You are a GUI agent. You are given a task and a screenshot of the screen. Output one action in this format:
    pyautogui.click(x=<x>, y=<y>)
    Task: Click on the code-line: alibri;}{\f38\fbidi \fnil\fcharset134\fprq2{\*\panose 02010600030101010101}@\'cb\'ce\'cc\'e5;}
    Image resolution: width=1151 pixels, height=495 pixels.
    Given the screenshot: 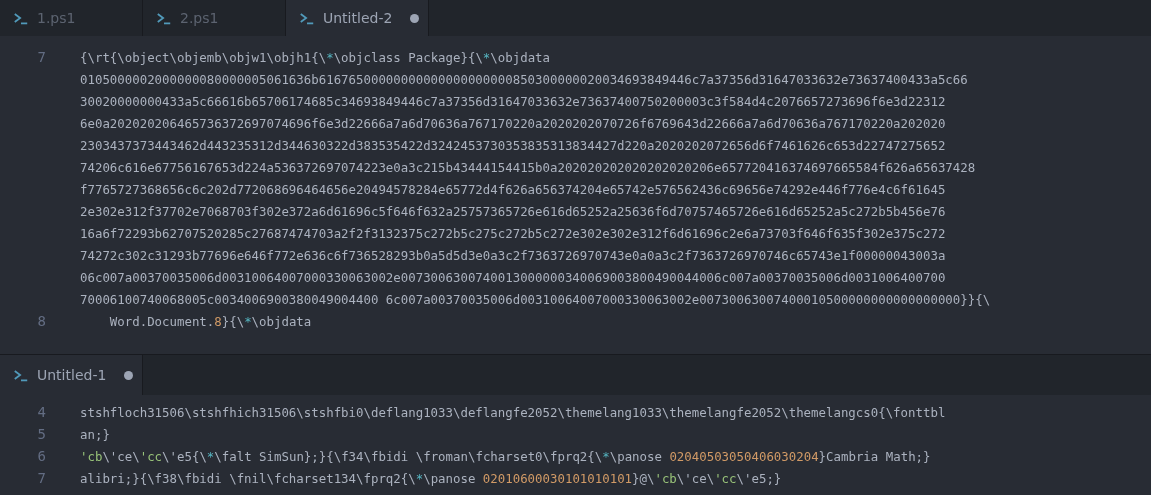 What is the action you would take?
    pyautogui.click(x=431, y=478)
    